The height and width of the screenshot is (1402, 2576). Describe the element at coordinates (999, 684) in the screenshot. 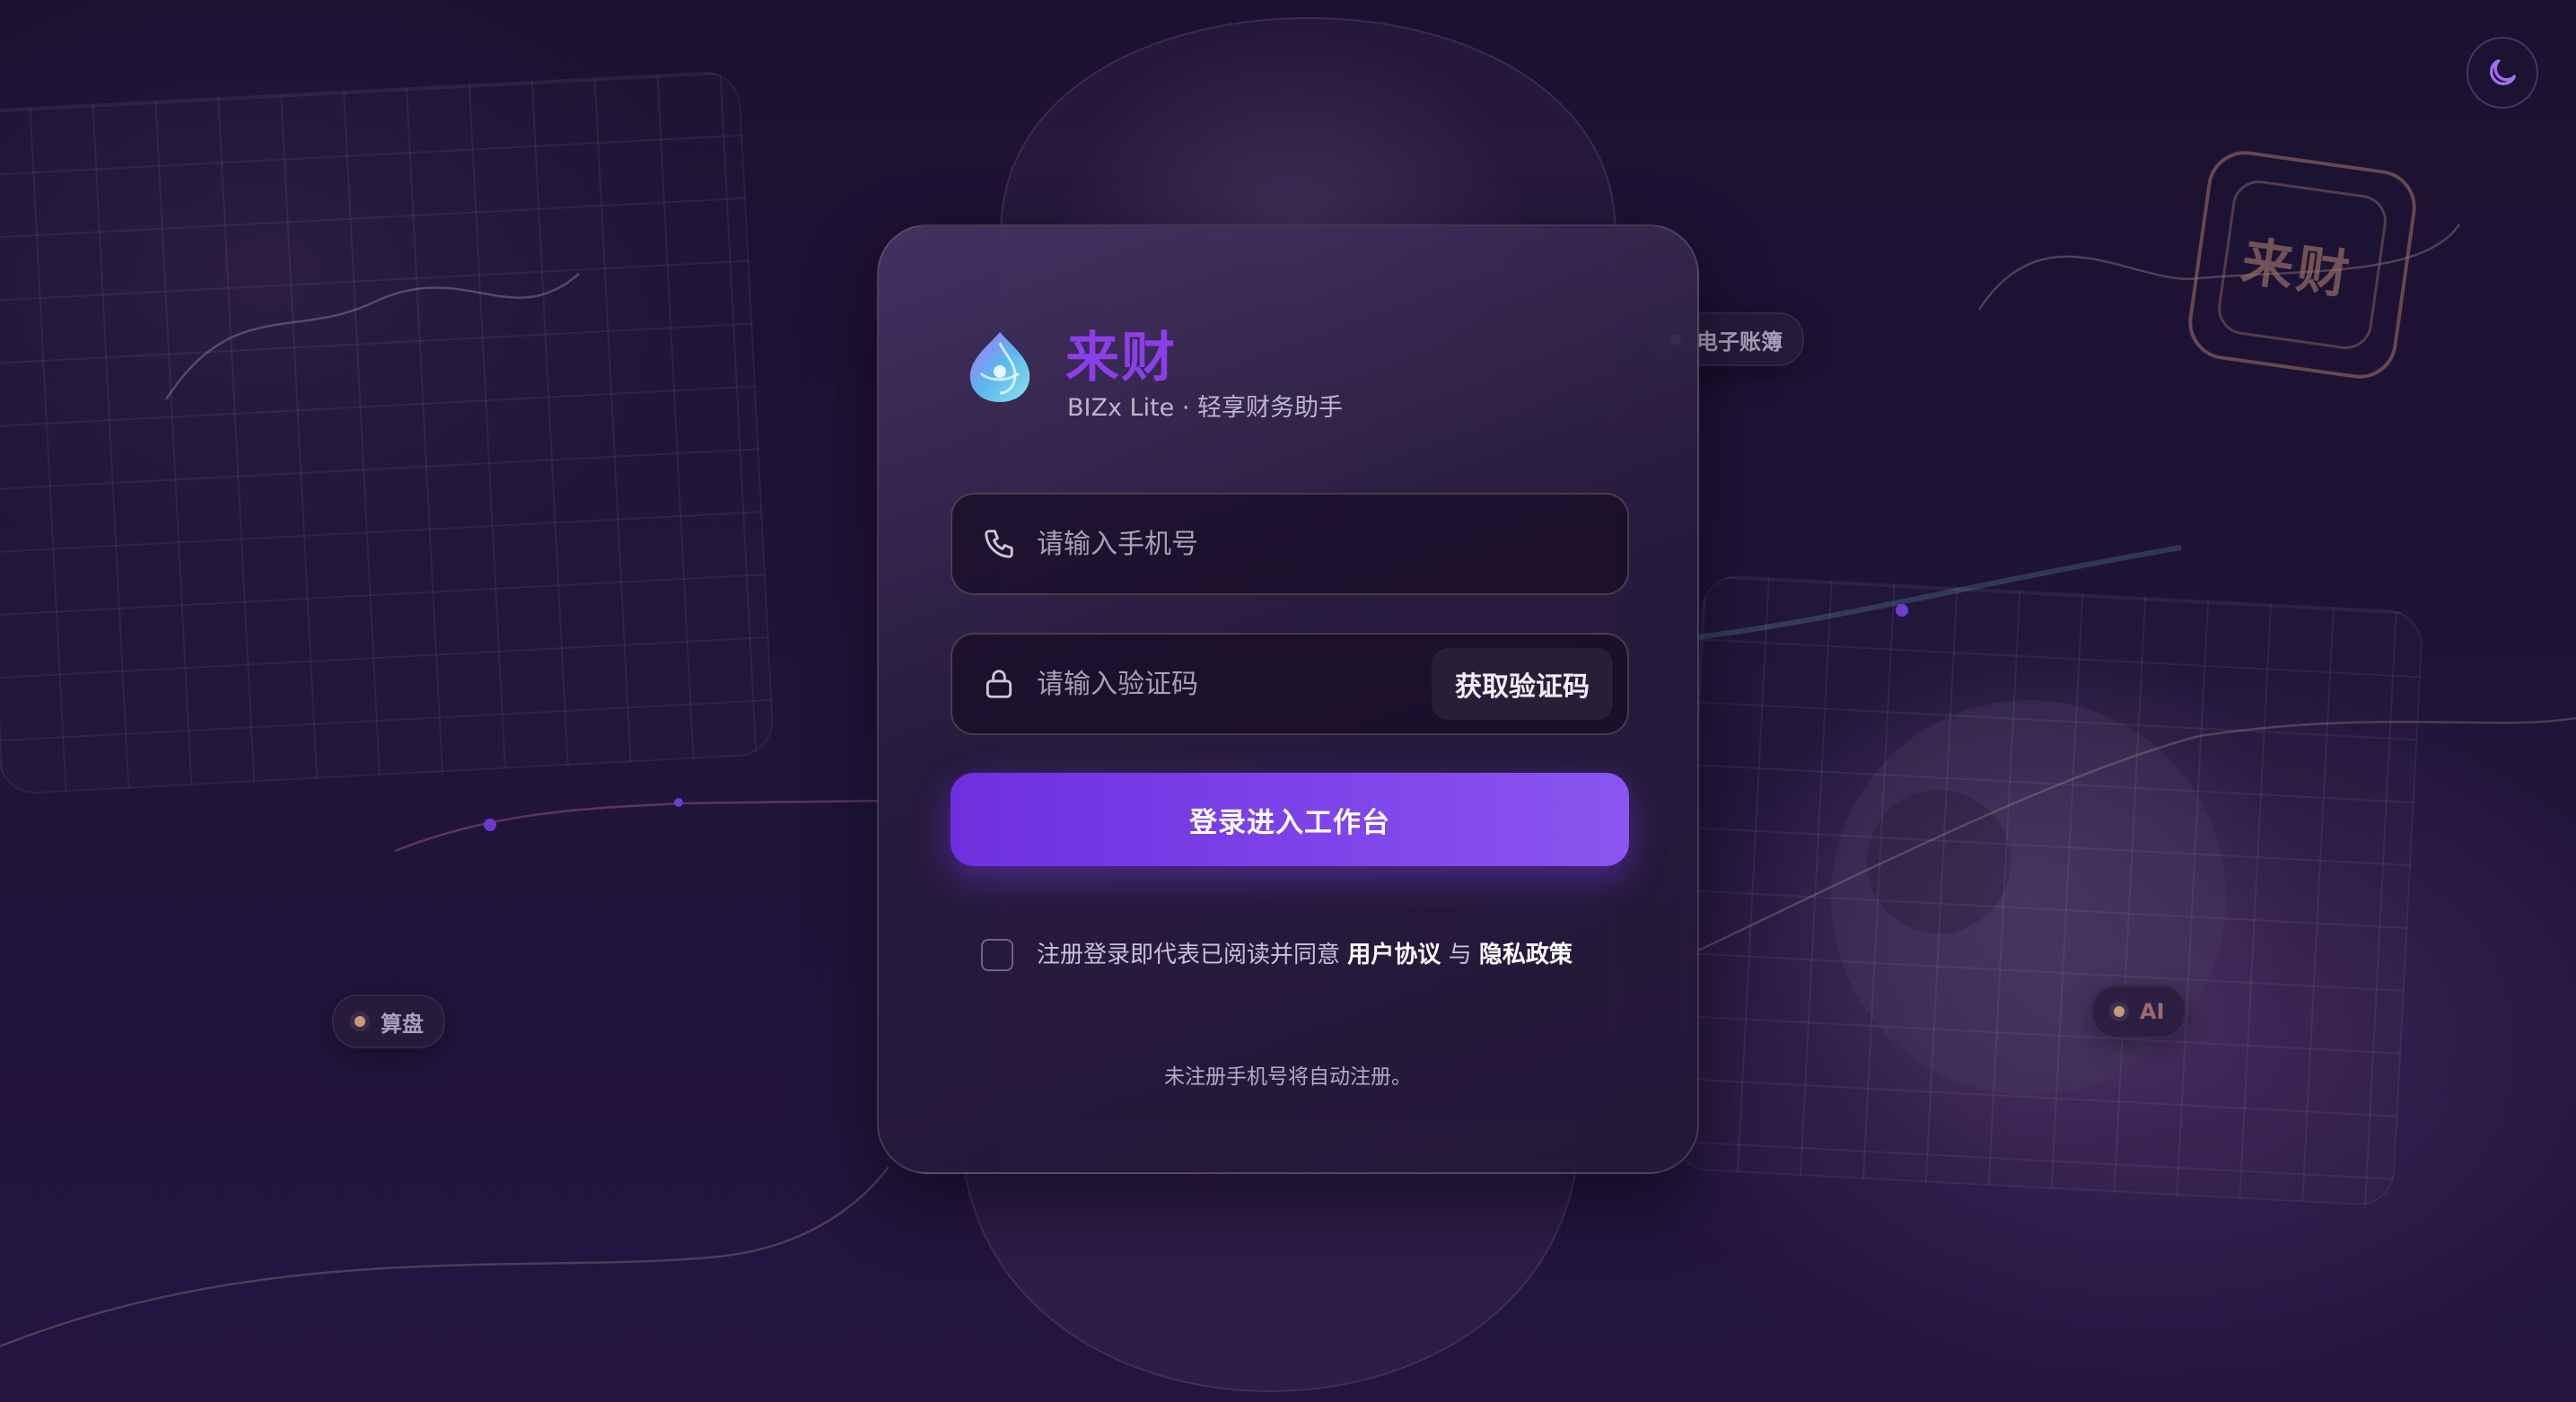

I see `lock-icon` at that location.